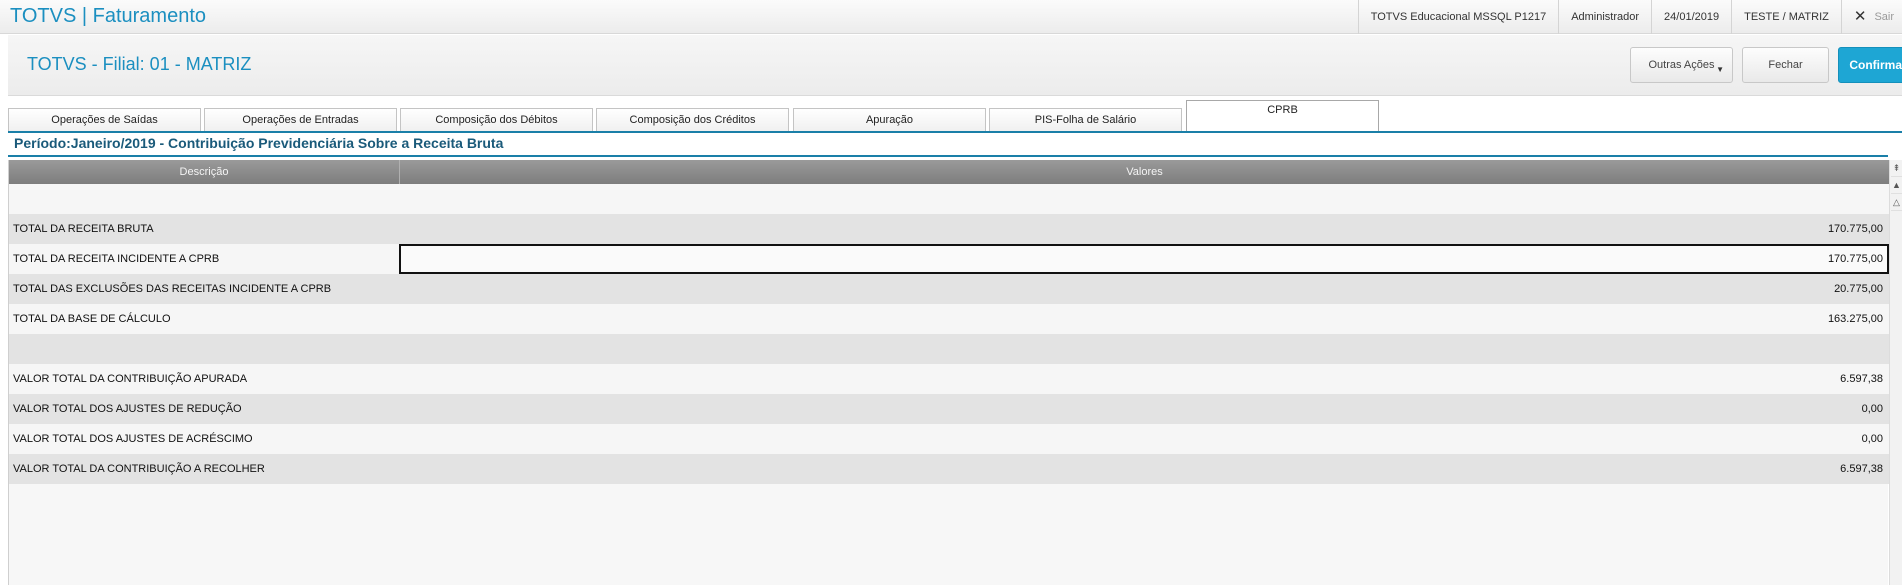 The image size is (1902, 585). I want to click on tab-composicao-creditos: Composição dos Créditos, so click(692, 119).